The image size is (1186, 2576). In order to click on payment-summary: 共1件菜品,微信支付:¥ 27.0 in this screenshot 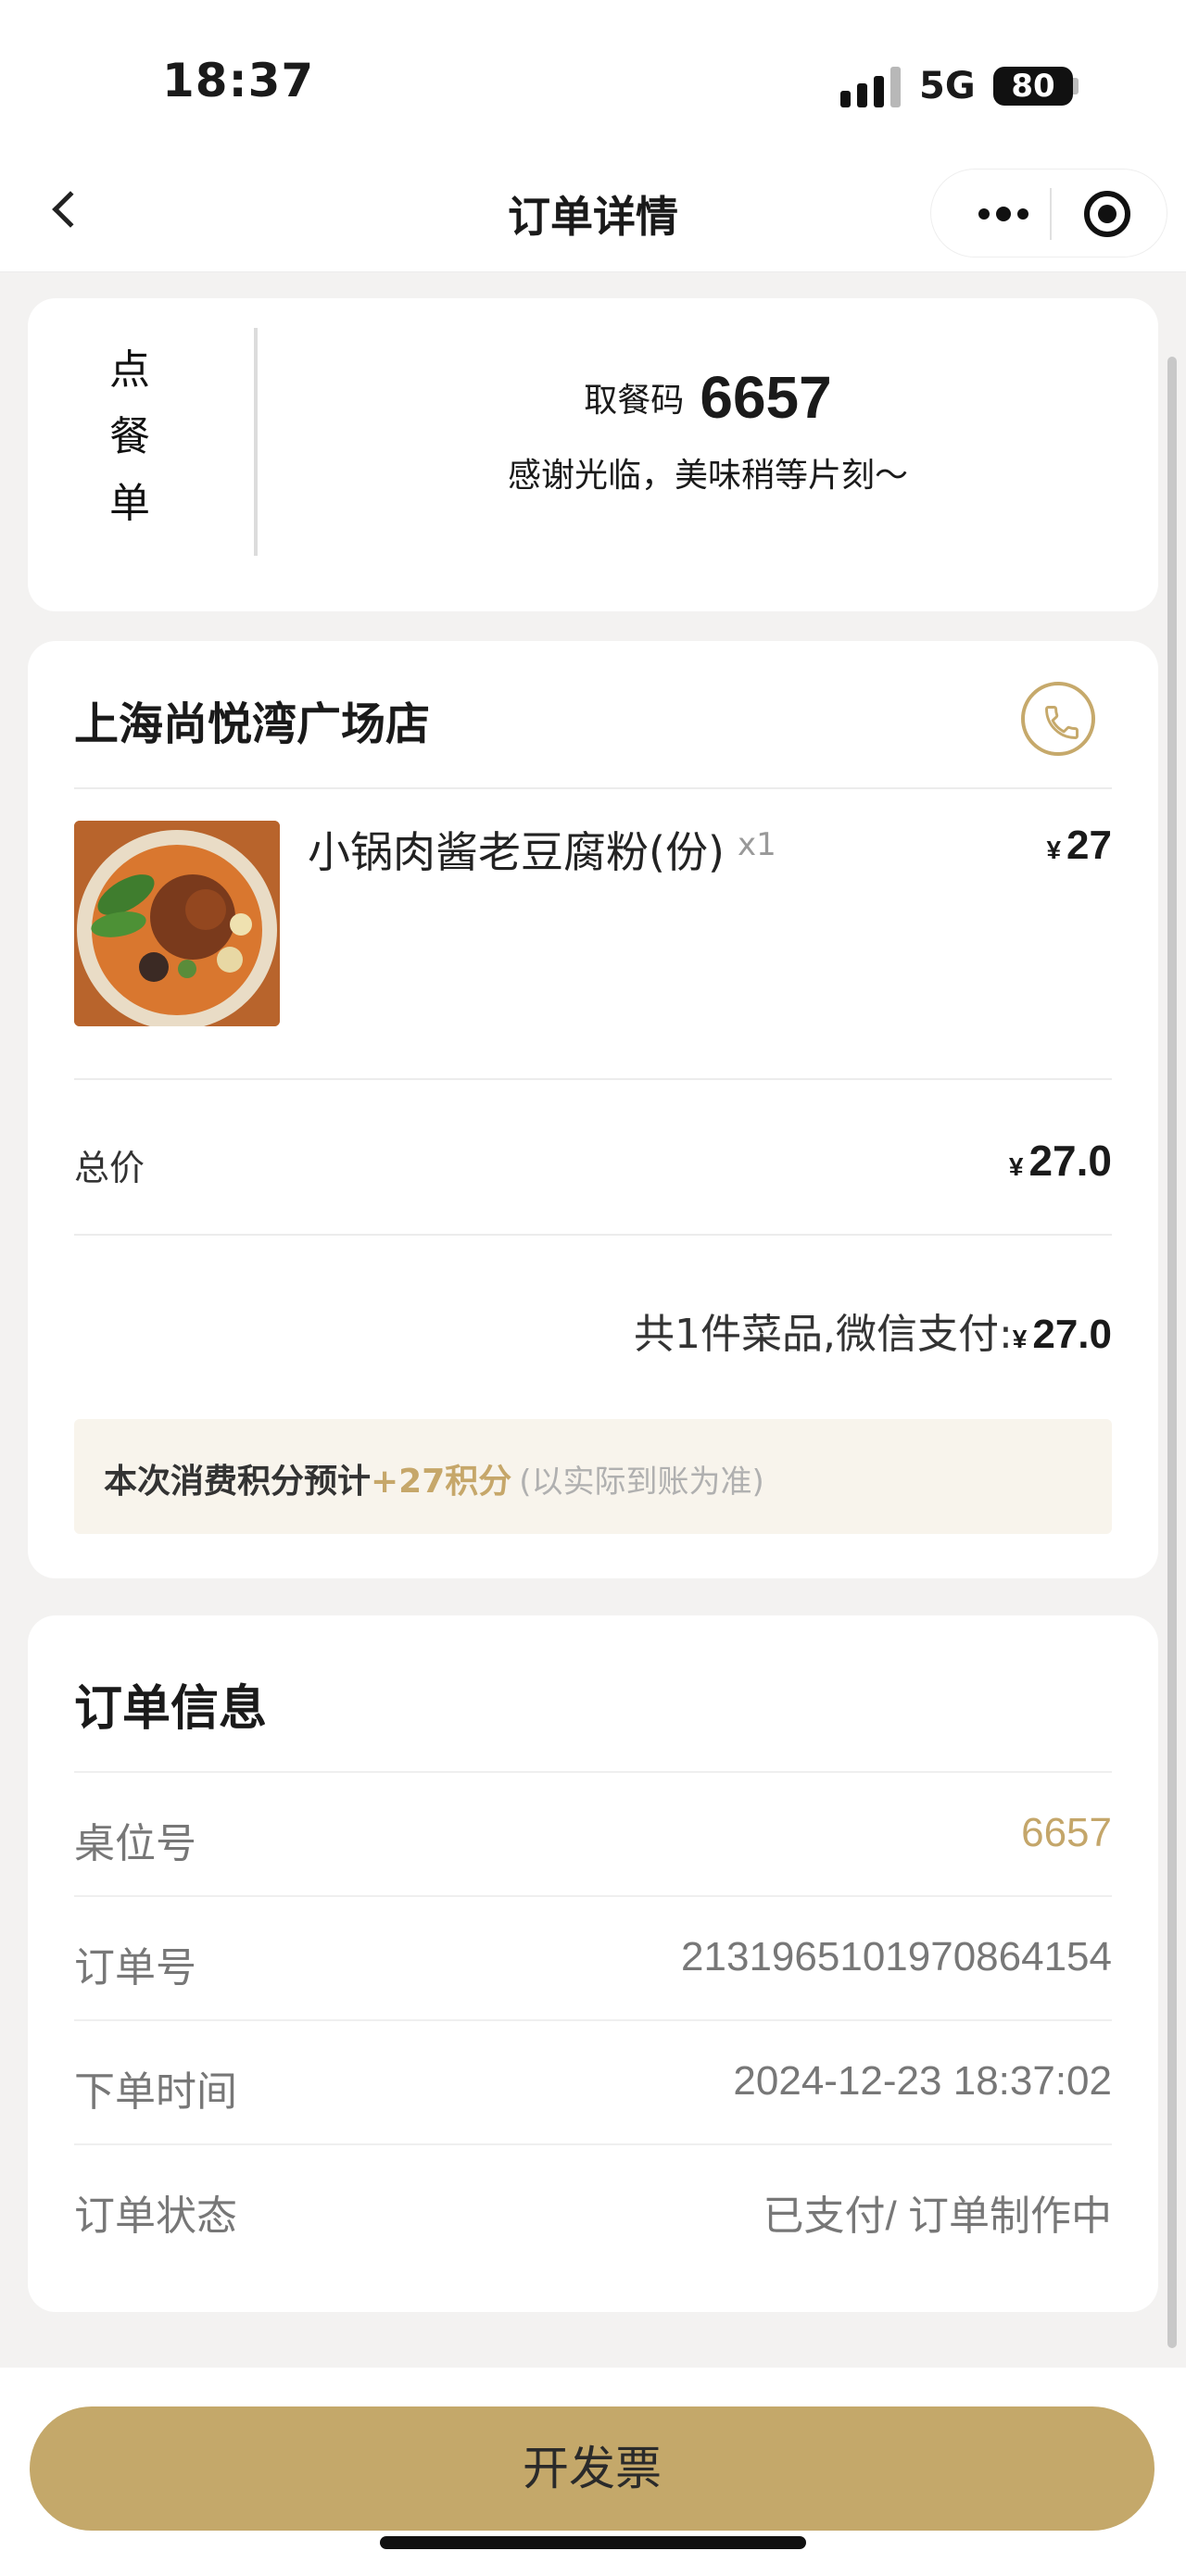, I will do `click(873, 1330)`.